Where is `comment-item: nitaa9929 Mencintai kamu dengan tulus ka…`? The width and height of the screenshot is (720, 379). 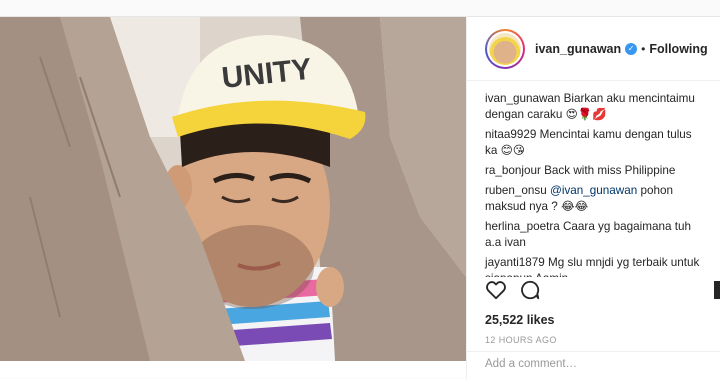
comment-item: nitaa9929 Mencintai kamu dengan tulus ka… is located at coordinates (593, 143).